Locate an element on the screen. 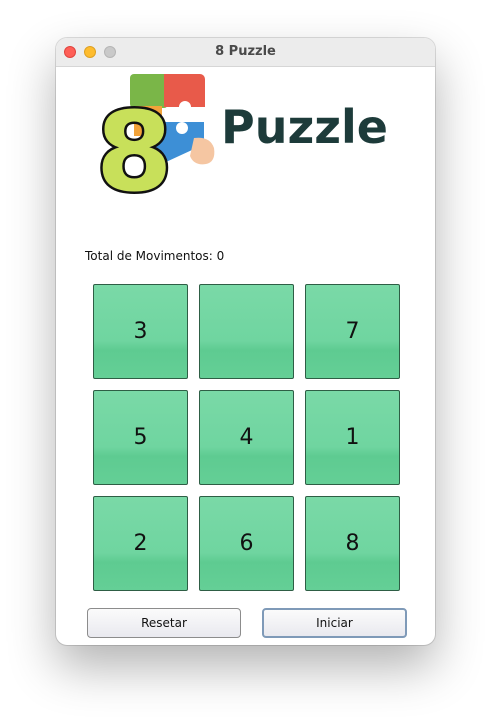 This screenshot has height=720, width=491. tile-empty is located at coordinates (246, 331).